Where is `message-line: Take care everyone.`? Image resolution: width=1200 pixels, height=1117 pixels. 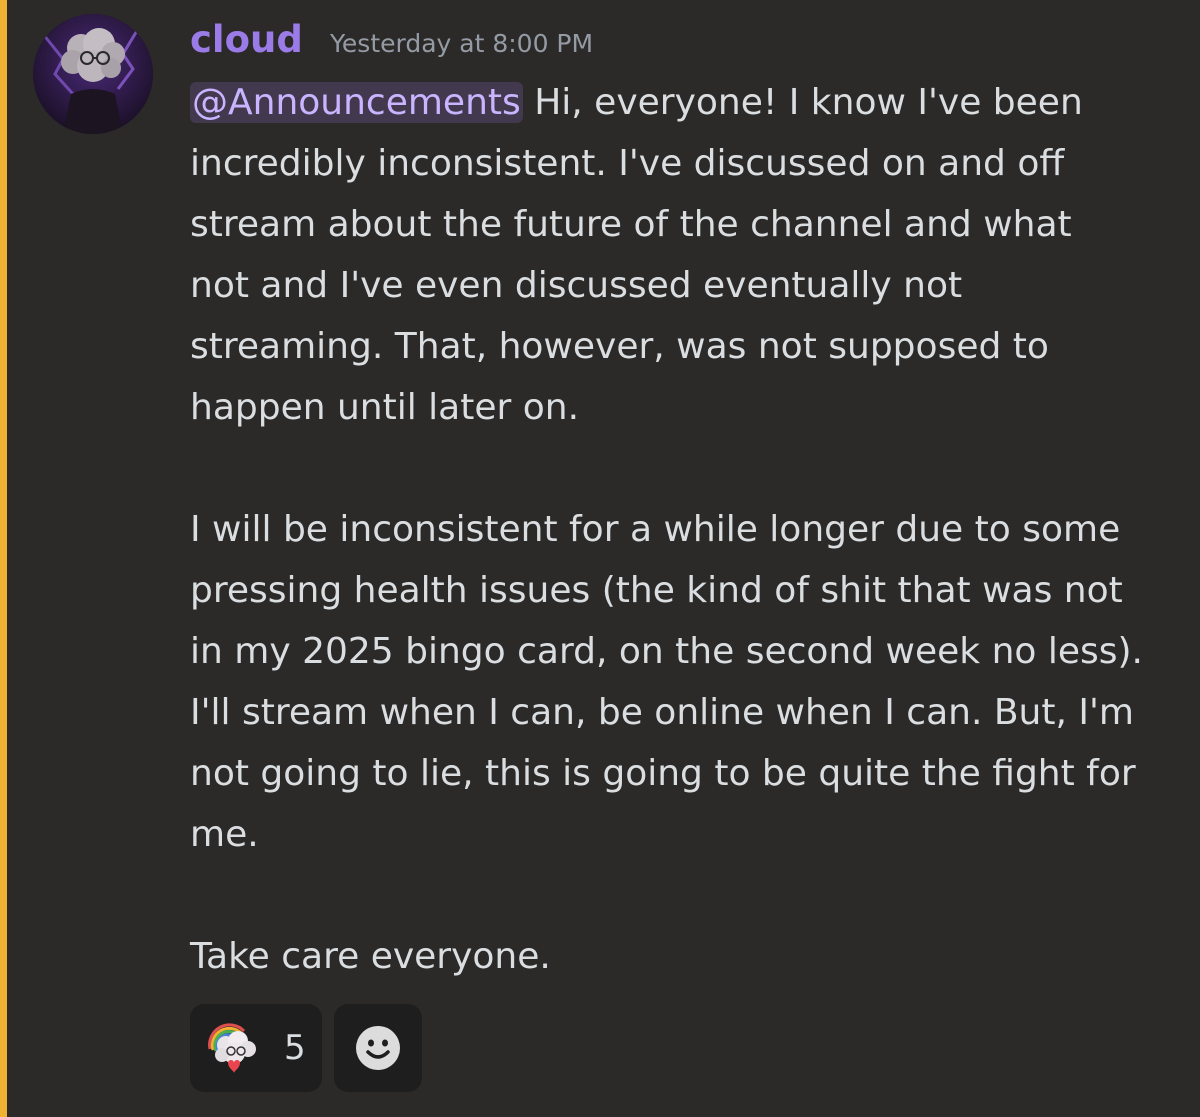
message-line: Take care everyone. is located at coordinates (370, 956).